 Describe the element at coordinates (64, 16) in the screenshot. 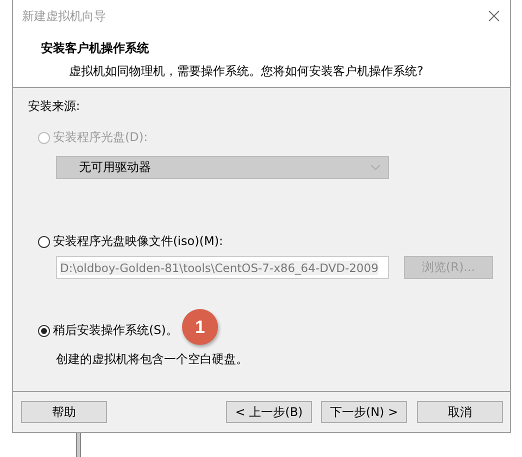

I see `window-title: 新建虚拟机向导` at that location.